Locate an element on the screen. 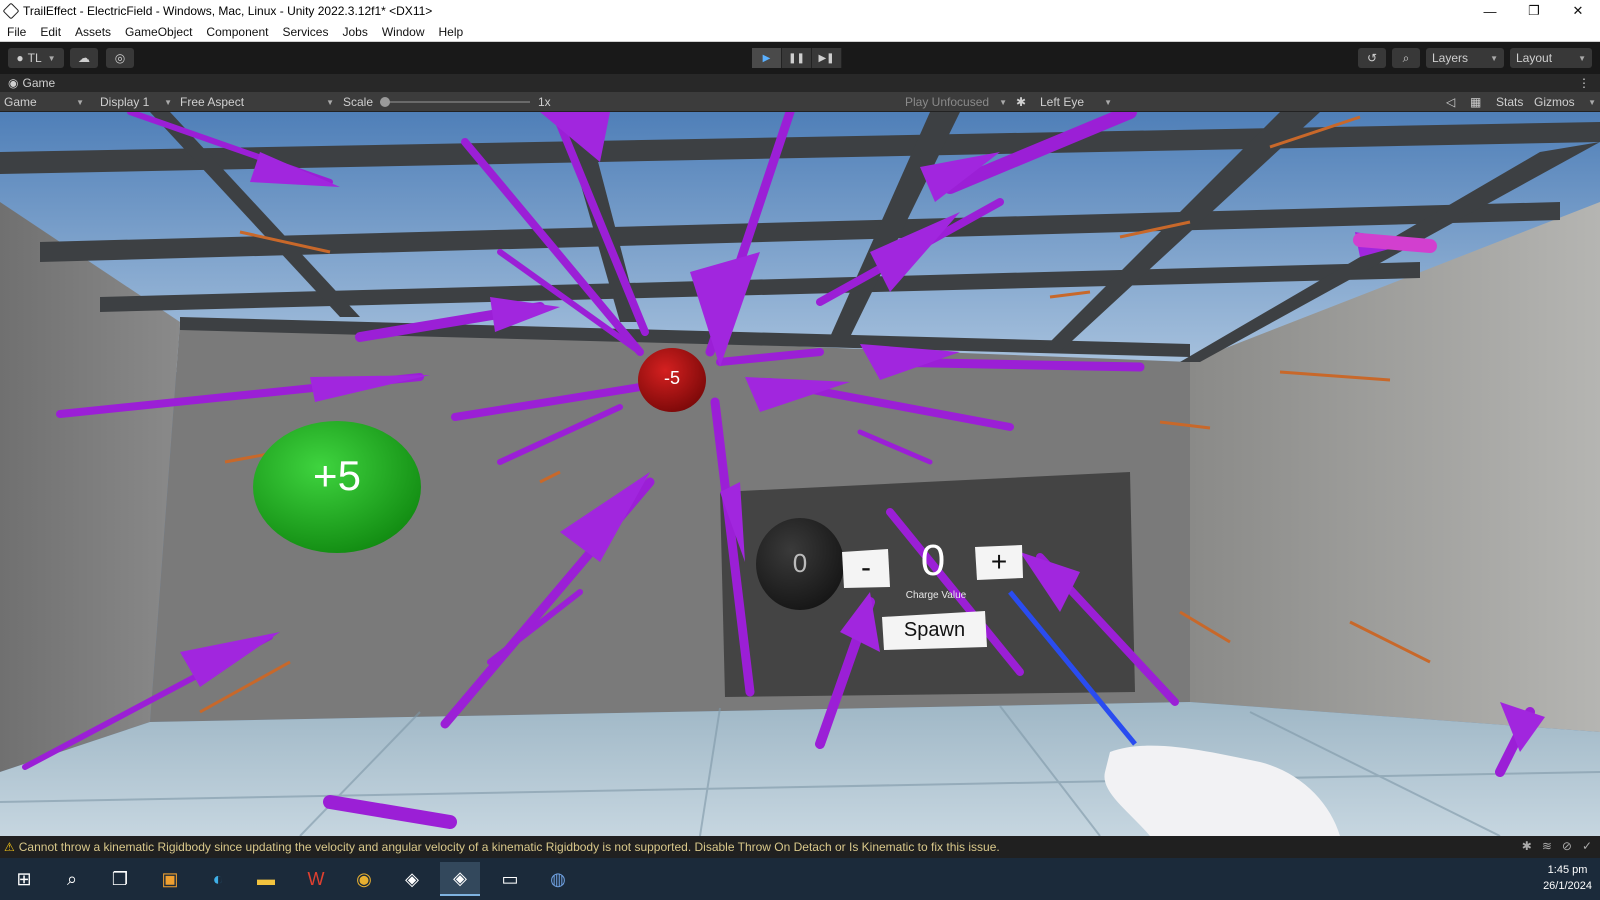  more-options-icon: ⋮ is located at coordinates (1584, 83).